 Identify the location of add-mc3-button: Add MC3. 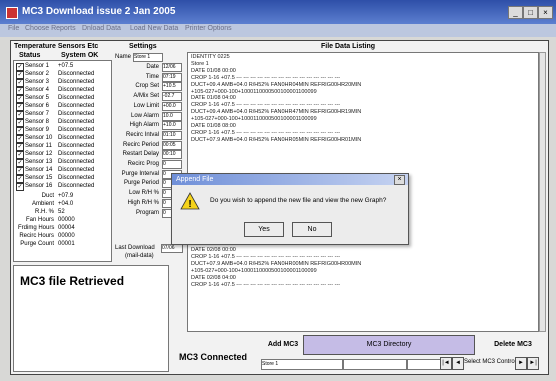
(283, 345).